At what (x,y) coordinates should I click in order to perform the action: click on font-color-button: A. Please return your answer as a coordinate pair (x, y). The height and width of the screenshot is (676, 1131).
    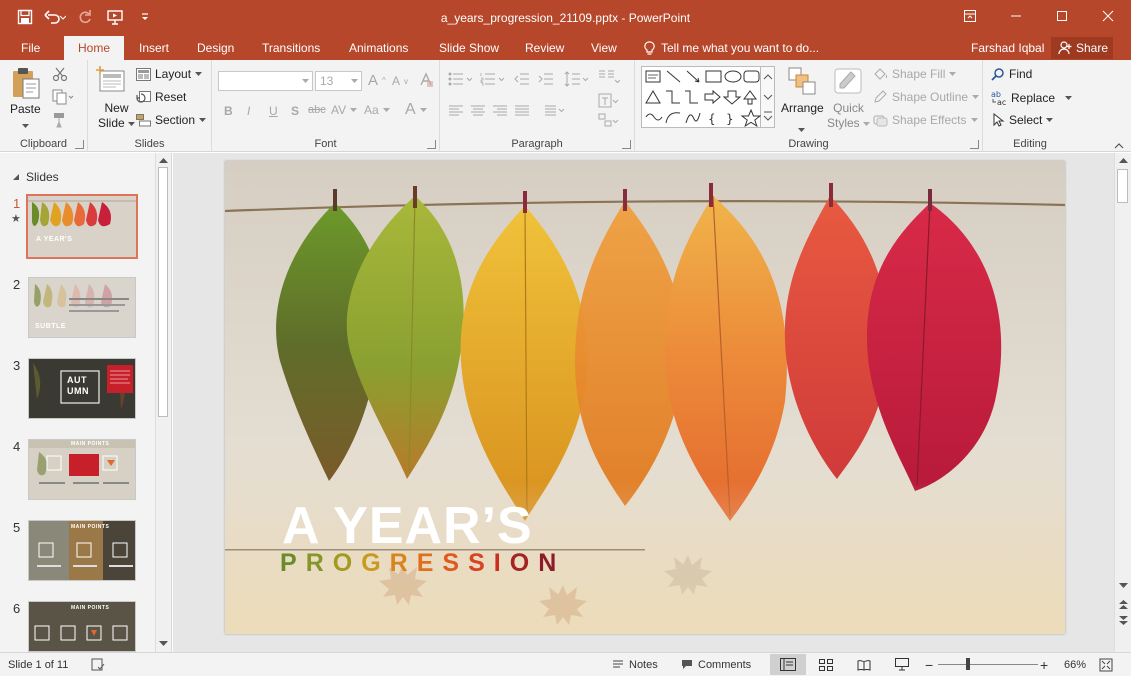
    Looking at the image, I should click on (416, 110).